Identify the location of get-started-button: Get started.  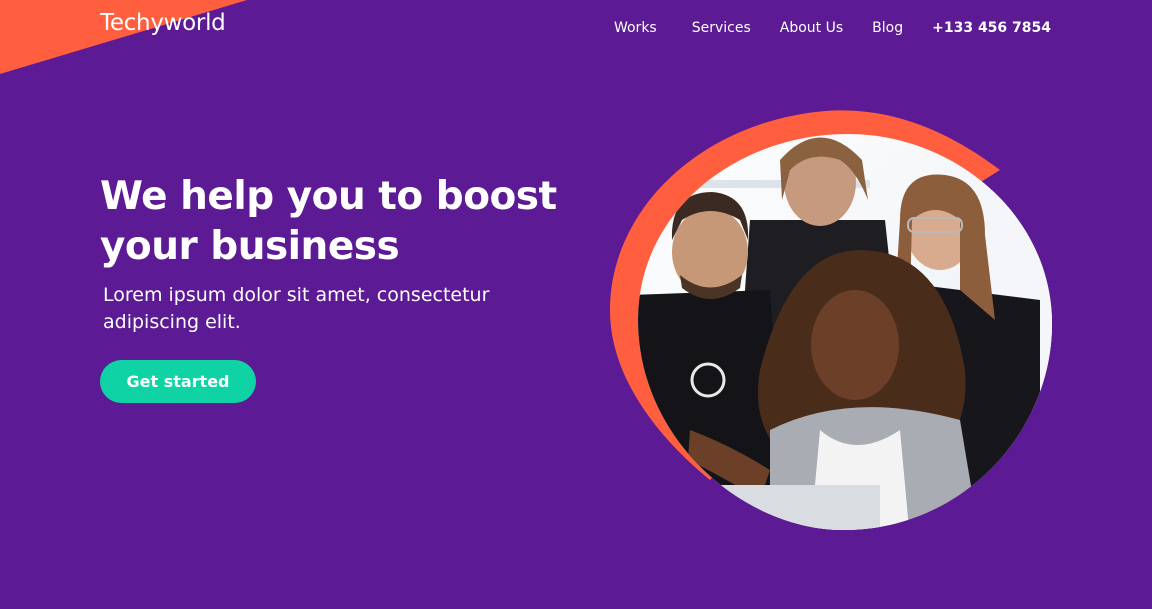
(178, 381).